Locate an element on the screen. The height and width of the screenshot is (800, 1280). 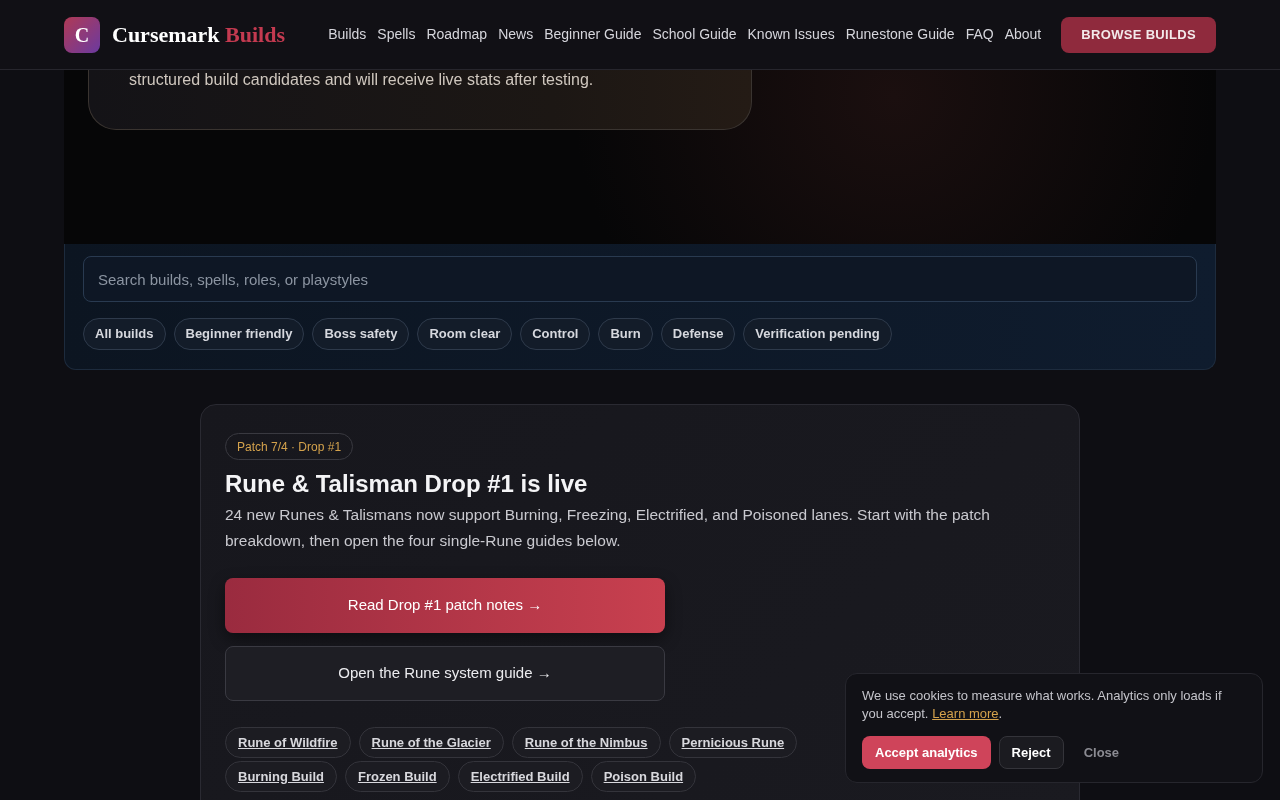
filter-chip: Boss safety is located at coordinates (361, 334).